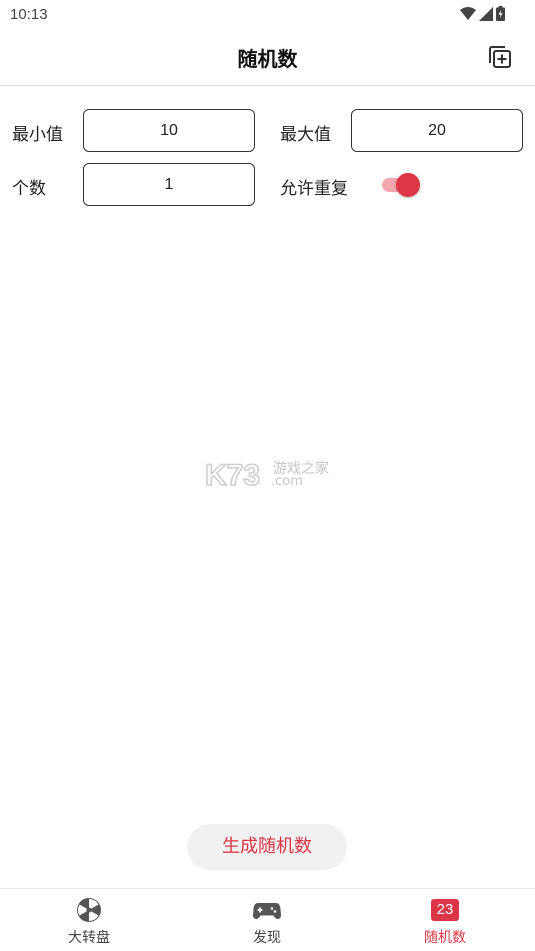 This screenshot has width=535, height=951. Describe the element at coordinates (29, 189) in the screenshot. I see `count-label: 个数` at that location.